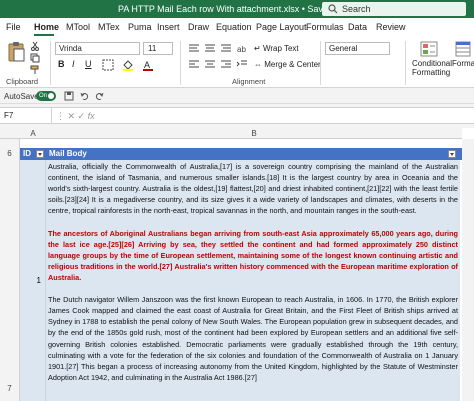 Image resolution: width=474 pixels, height=401 pixels. Describe the element at coordinates (242, 64) in the screenshot. I see `indent-icon` at that location.